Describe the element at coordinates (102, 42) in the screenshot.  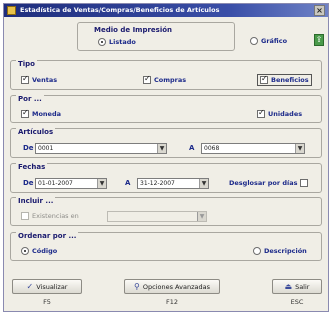
I see `radio-listado-control` at that location.